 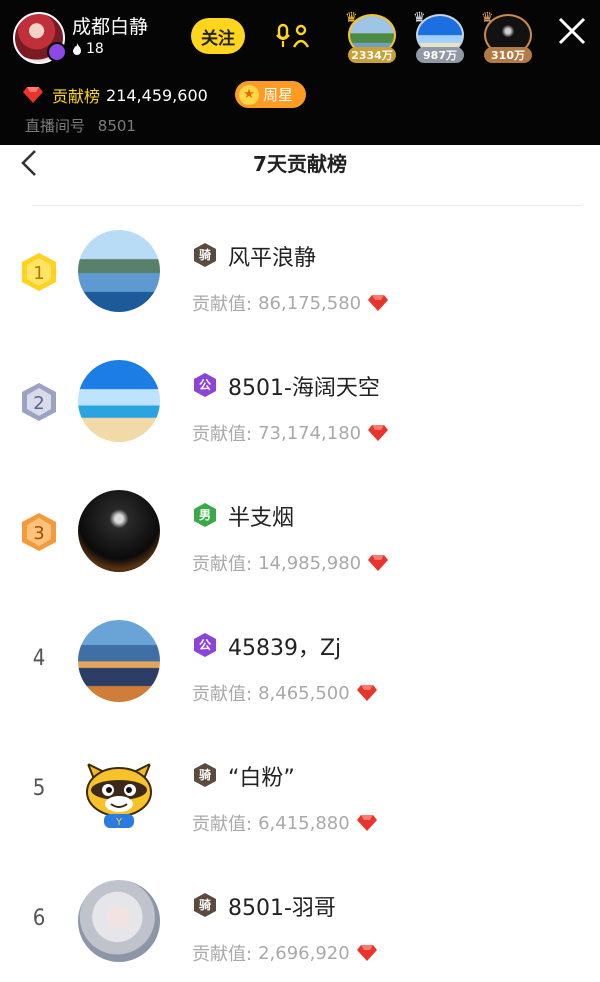 What do you see at coordinates (119, 822) in the screenshot?
I see `svg-text: Y` at bounding box center [119, 822].